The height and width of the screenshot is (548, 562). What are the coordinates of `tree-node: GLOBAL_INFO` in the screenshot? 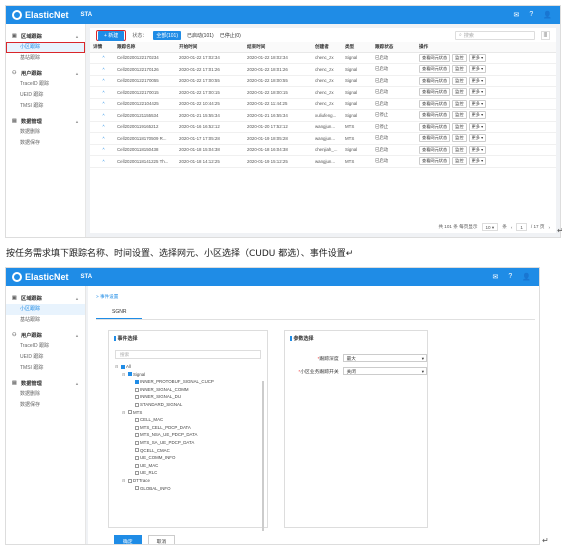 It's located at (191, 489).